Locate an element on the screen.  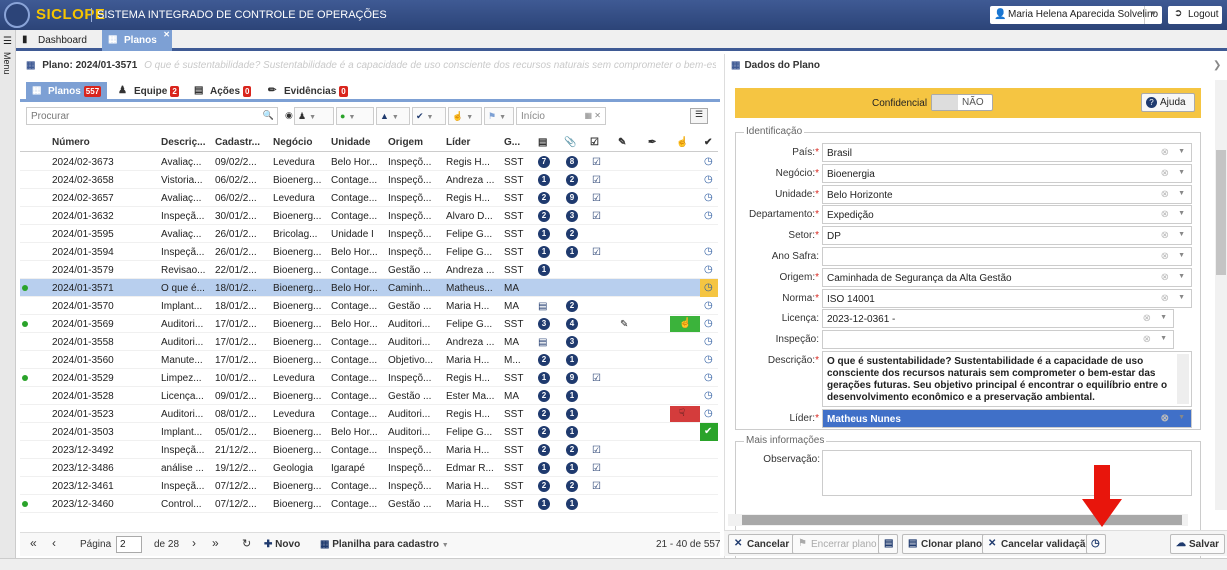
calendar-icon: ▦ ✕ is located at coordinates (593, 115).